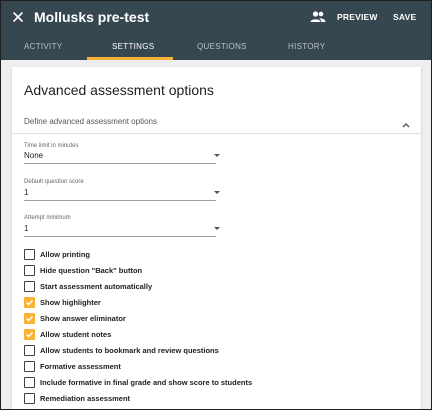  What do you see at coordinates (204, 271) in the screenshot?
I see `option-hide-back-button: Hide question "Back" button` at bounding box center [204, 271].